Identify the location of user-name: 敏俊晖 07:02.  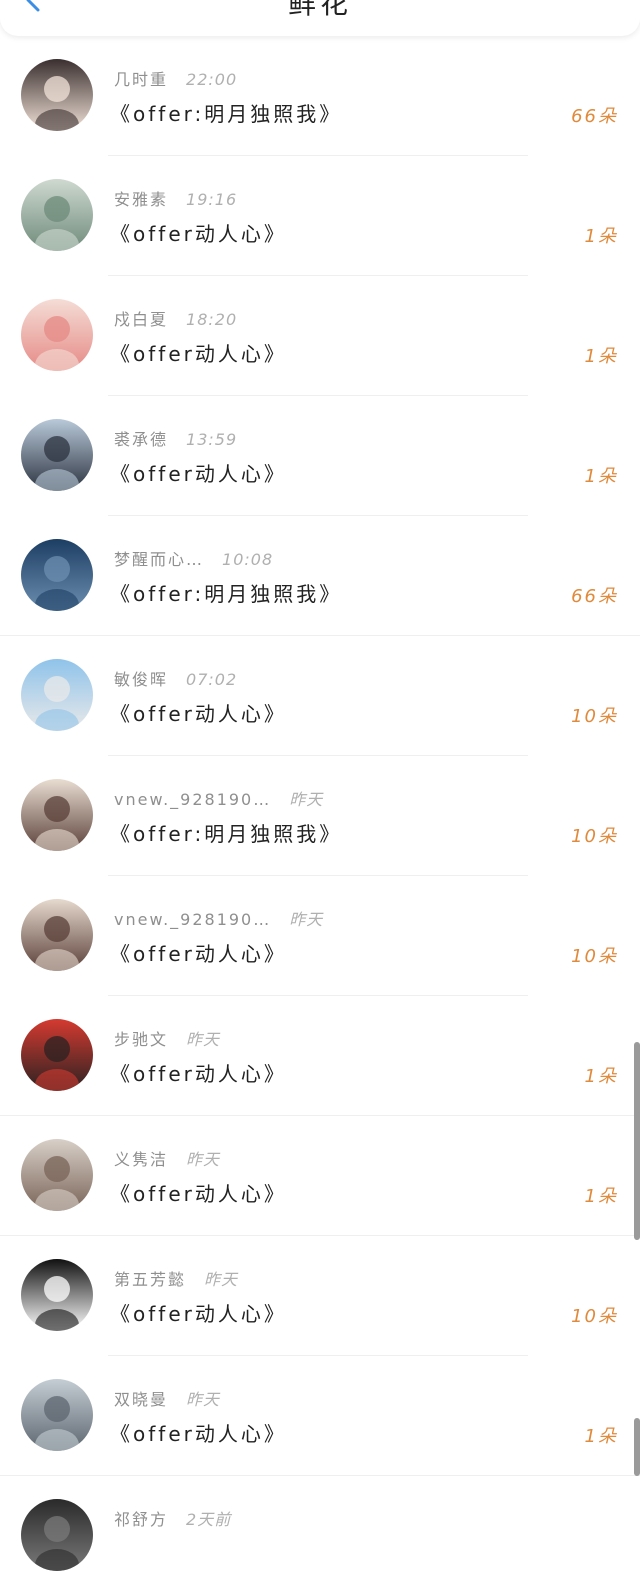
(175, 678).